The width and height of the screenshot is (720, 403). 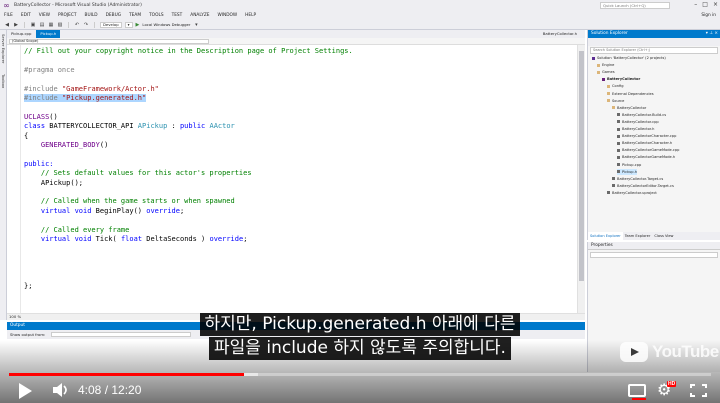 What do you see at coordinates (637, 179) in the screenshot?
I see `tree-item: BatteryCollector.Target.cs` at bounding box center [637, 179].